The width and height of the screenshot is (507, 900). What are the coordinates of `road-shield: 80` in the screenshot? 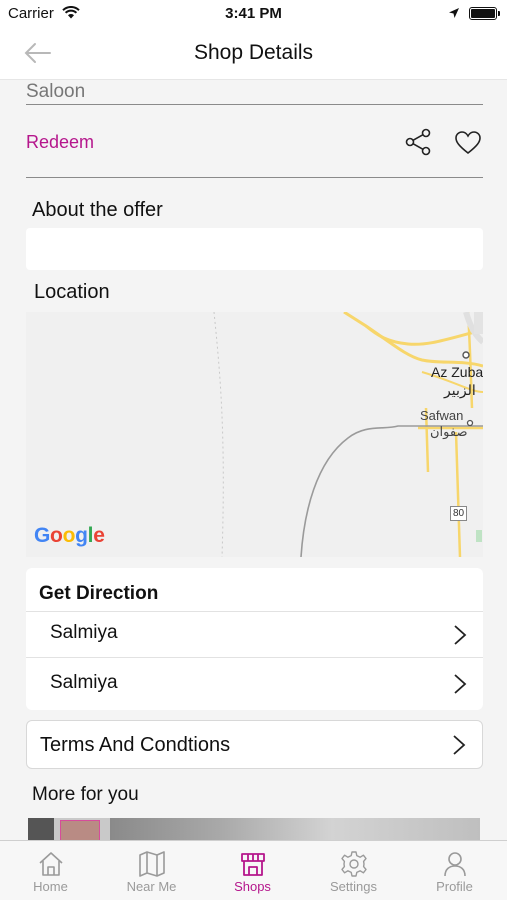 It's located at (459, 513).